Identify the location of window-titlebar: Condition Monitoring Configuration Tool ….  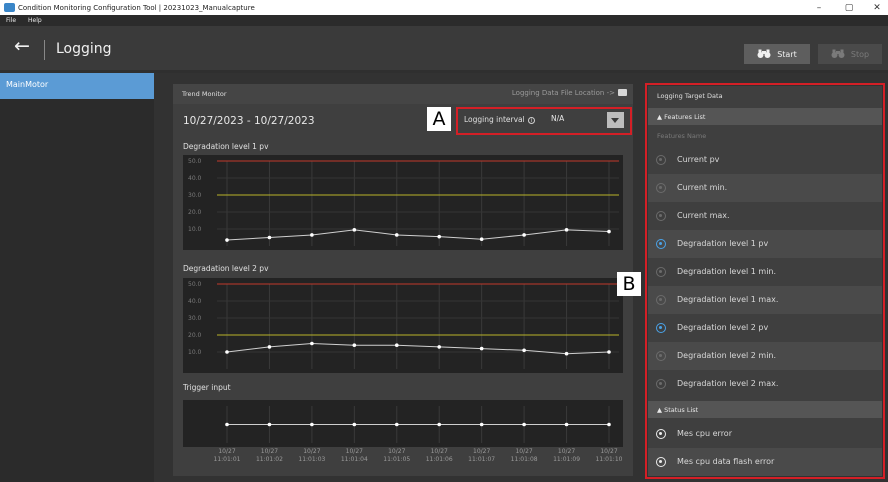
(444, 7).